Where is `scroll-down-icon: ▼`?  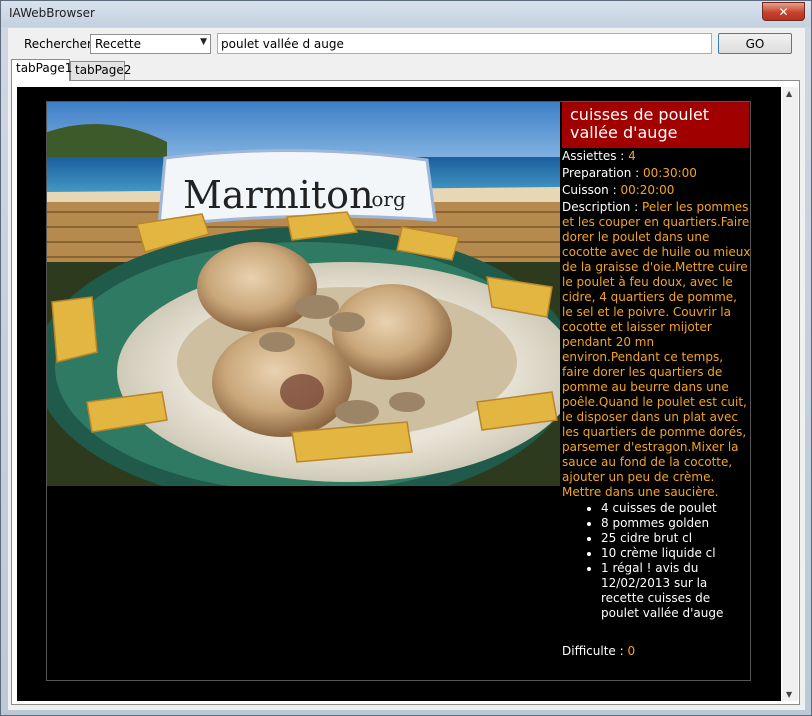
scroll-down-icon: ▼ is located at coordinates (789, 694).